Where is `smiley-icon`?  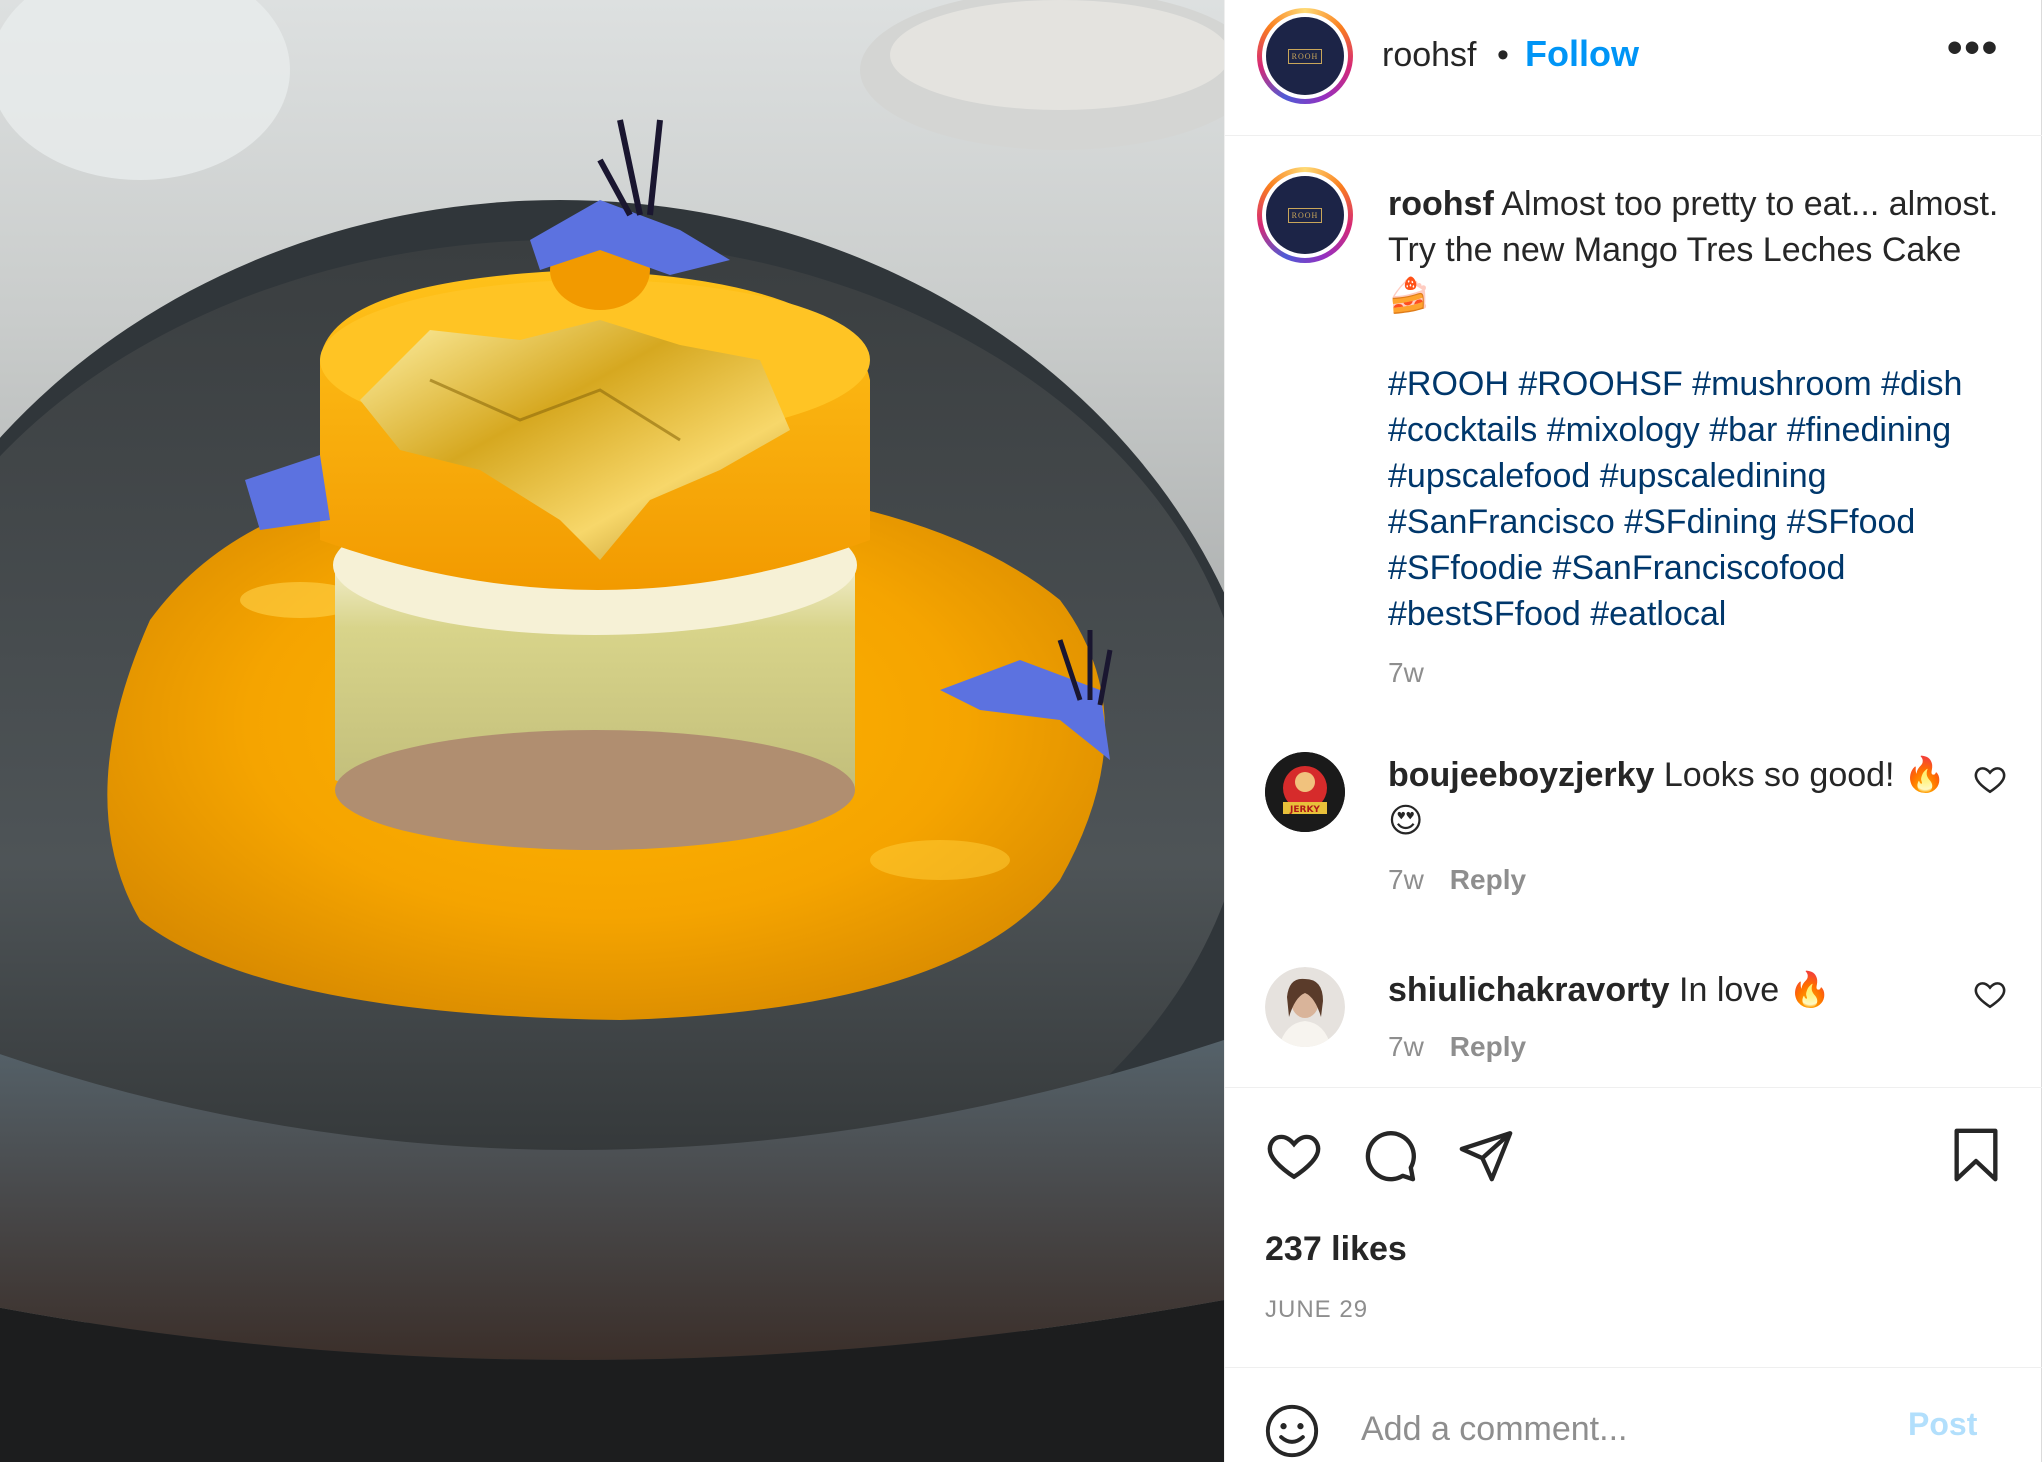
smiley-icon is located at coordinates (1292, 1431).